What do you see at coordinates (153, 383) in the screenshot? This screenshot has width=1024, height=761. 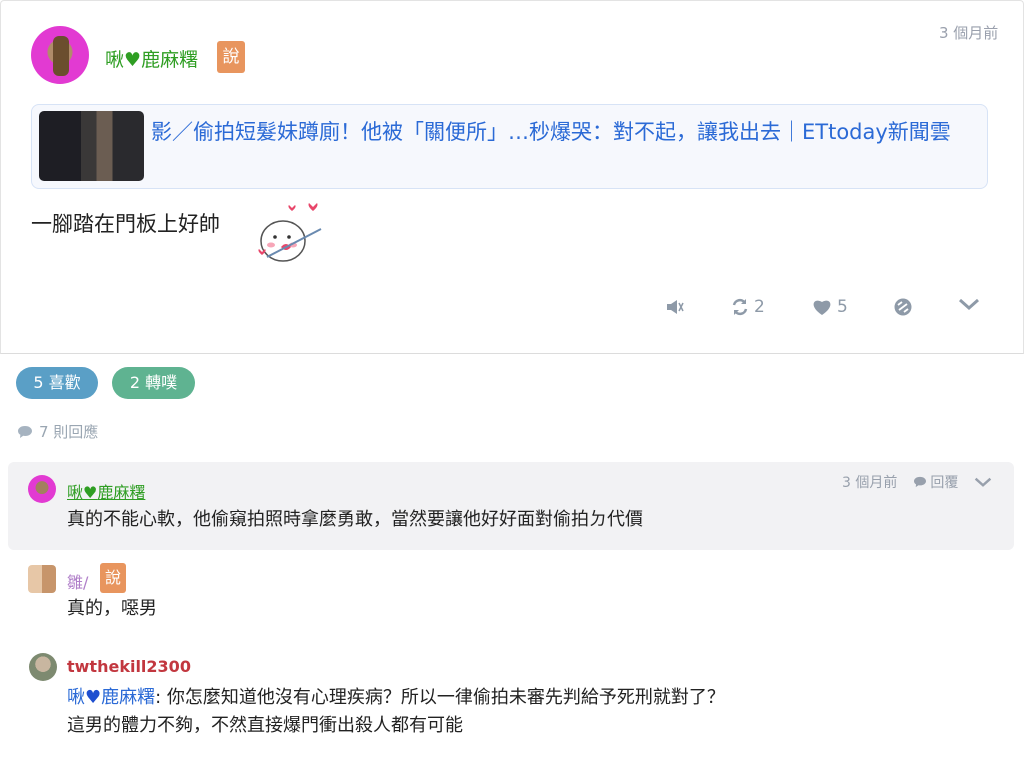 I see `replurks-pill: 2 轉噗` at bounding box center [153, 383].